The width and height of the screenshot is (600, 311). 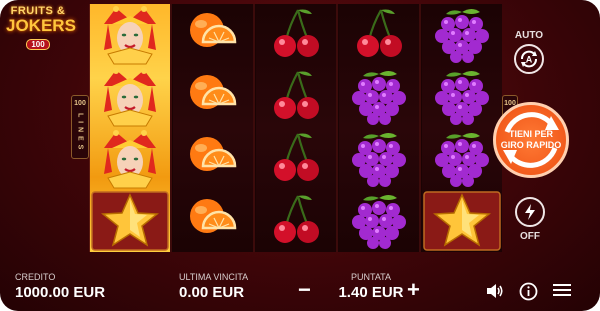 I want to click on autoplay-button: A, so click(x=529, y=59).